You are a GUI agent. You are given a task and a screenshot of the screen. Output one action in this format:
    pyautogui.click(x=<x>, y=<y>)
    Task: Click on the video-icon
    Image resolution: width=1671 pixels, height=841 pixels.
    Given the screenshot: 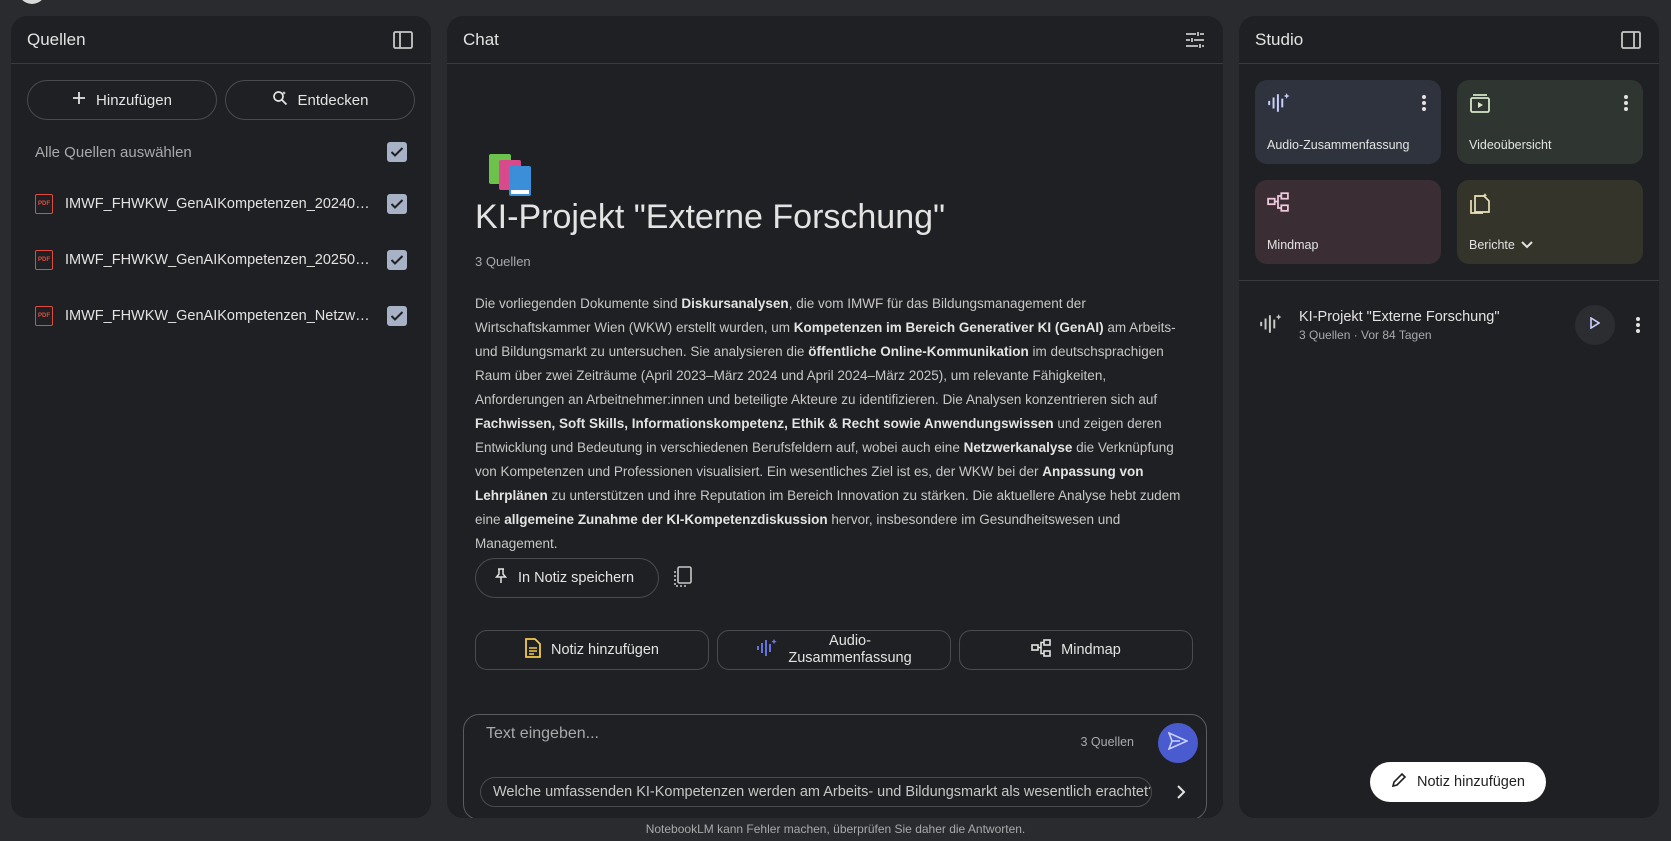 What is the action you would take?
    pyautogui.click(x=1481, y=104)
    